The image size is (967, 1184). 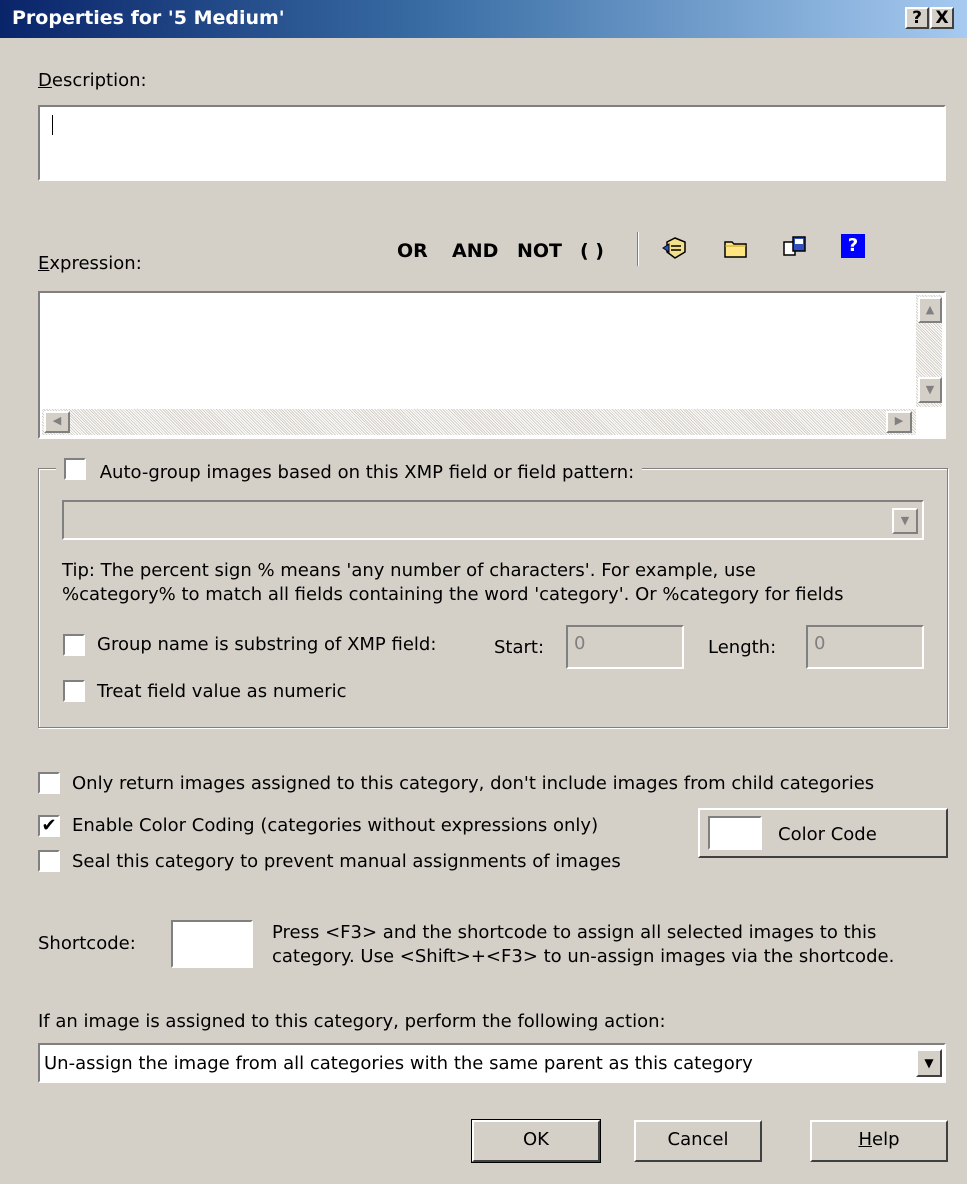 I want to click on scroll-left-icon: ◀, so click(x=57, y=422).